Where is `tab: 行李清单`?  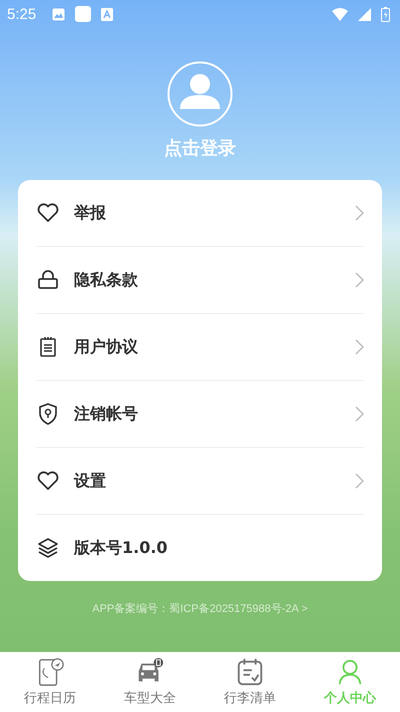 tab: 行李清单 is located at coordinates (250, 682).